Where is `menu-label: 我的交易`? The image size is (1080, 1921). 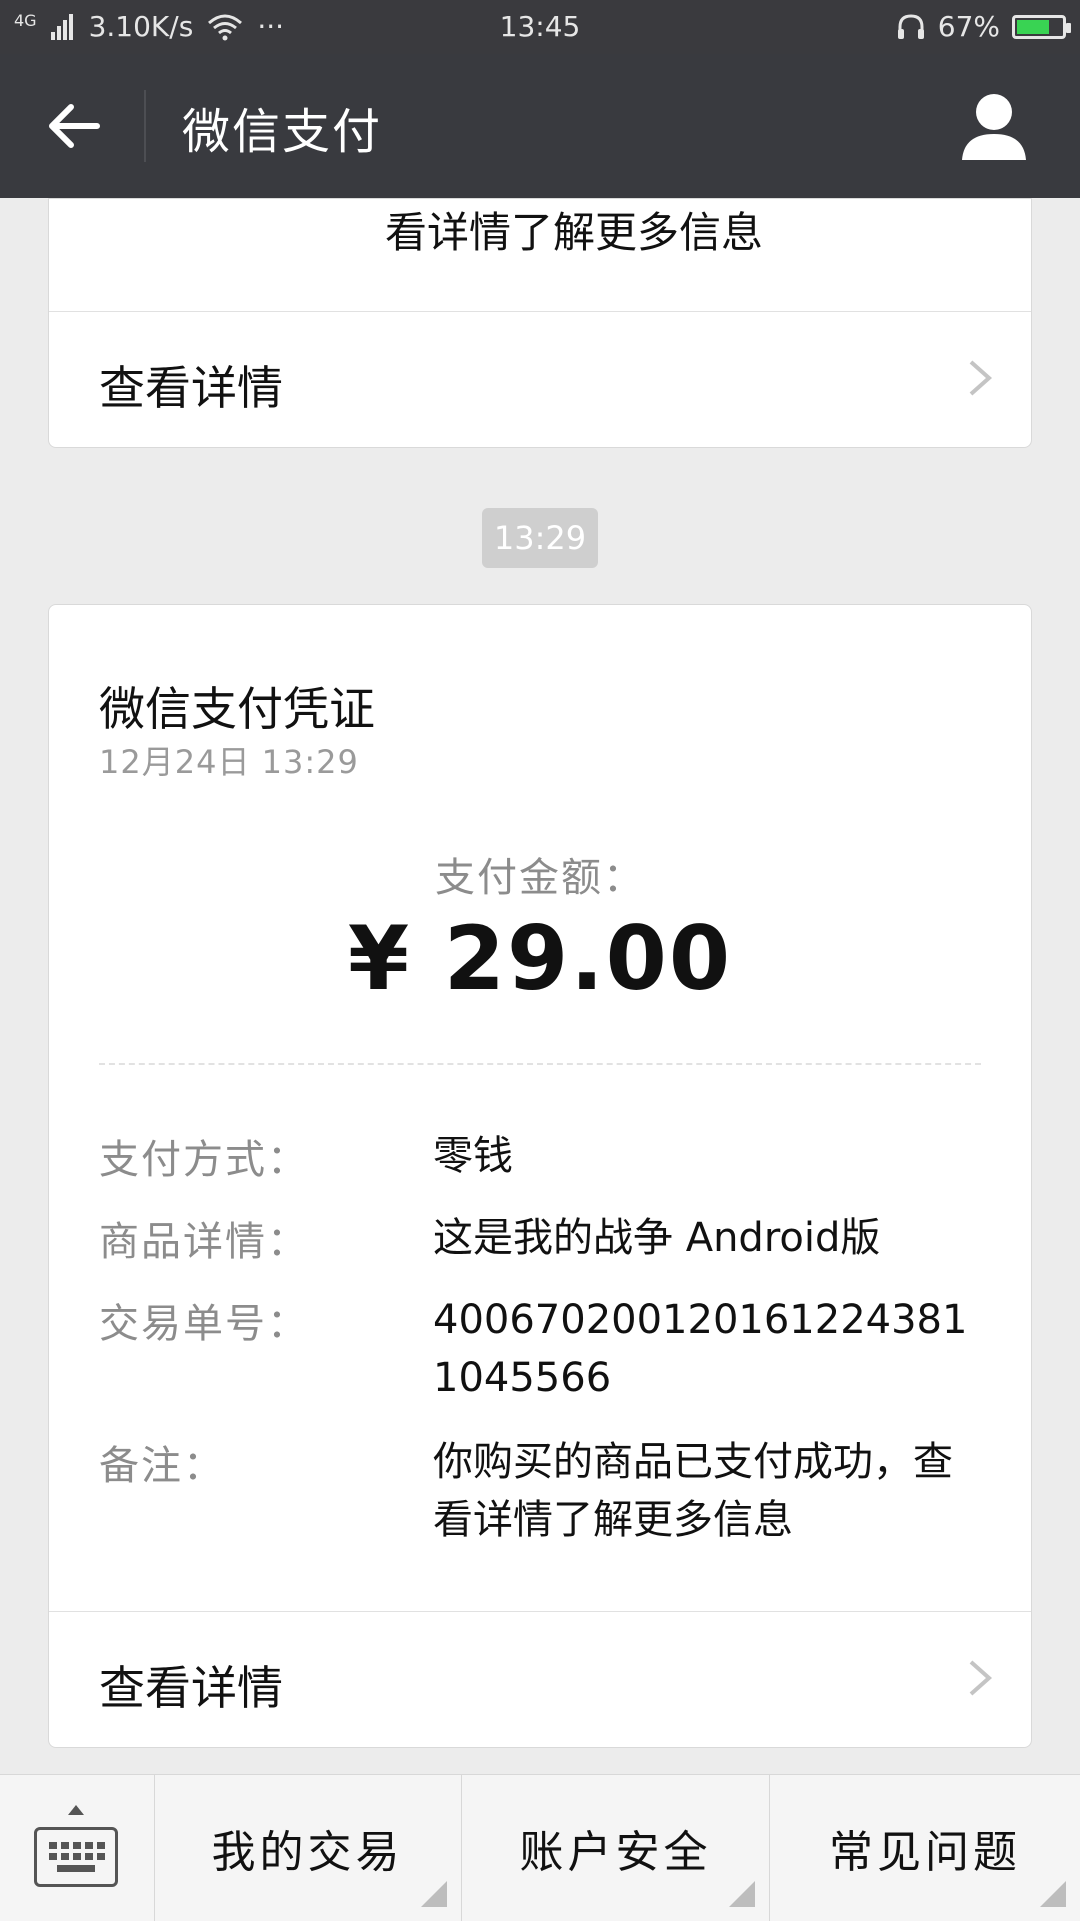
menu-label: 我的交易 is located at coordinates (307, 1852).